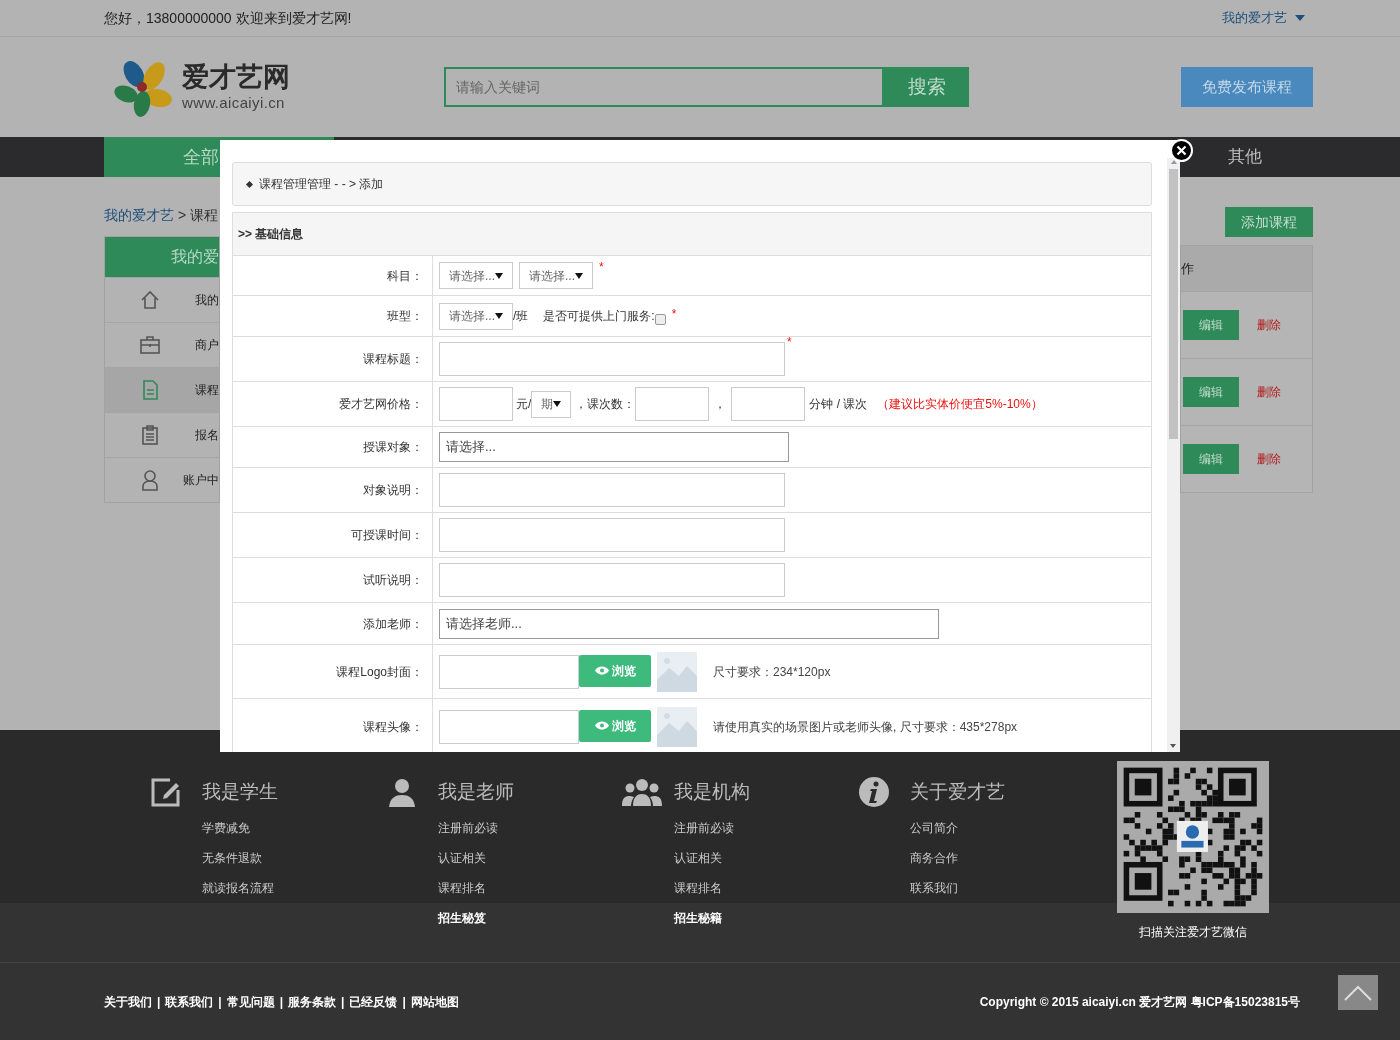 Image resolution: width=1400 pixels, height=1040 pixels. What do you see at coordinates (664, 87) in the screenshot?
I see `search-field: 请输入关键词` at bounding box center [664, 87].